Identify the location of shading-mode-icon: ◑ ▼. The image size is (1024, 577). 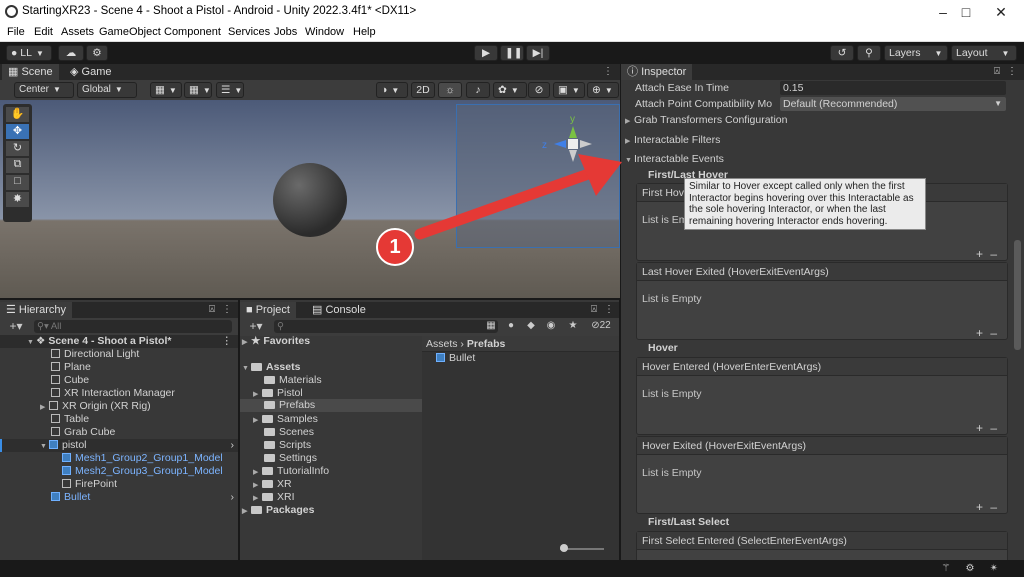
(392, 90).